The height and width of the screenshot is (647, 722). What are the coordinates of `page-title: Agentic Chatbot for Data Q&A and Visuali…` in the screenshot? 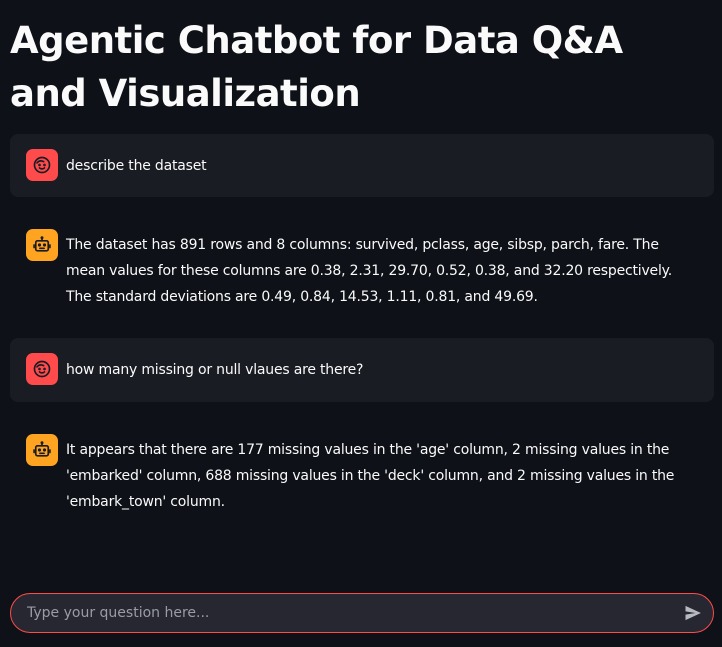 It's located at (316, 67).